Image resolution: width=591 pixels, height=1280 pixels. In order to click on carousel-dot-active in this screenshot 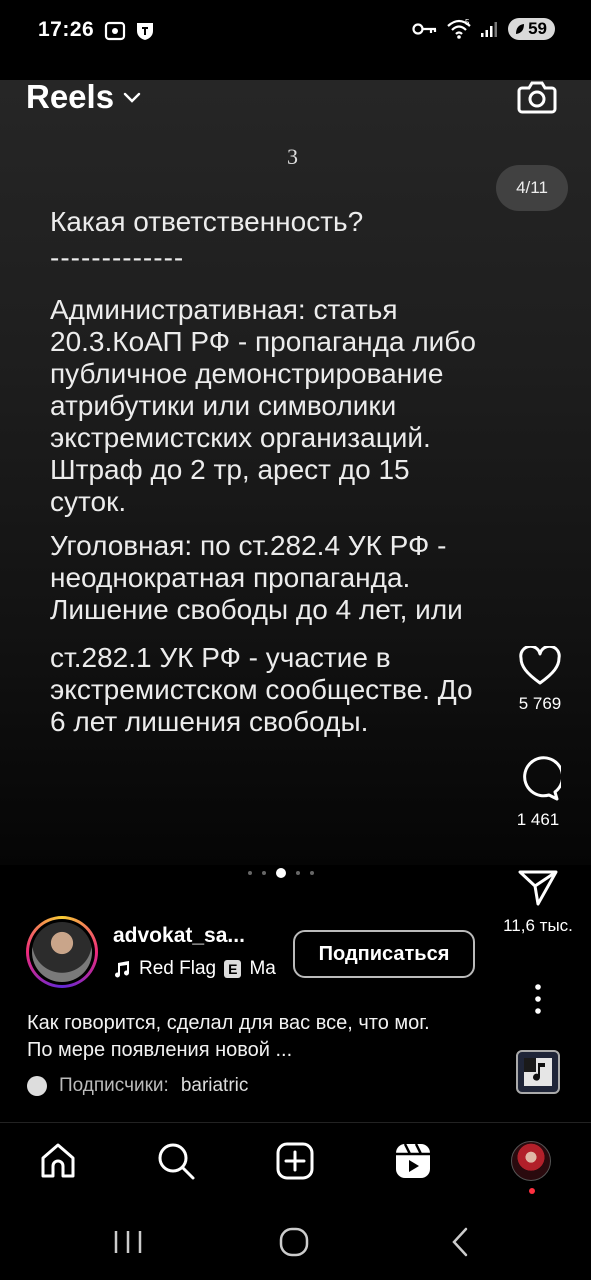, I will do `click(281, 873)`.